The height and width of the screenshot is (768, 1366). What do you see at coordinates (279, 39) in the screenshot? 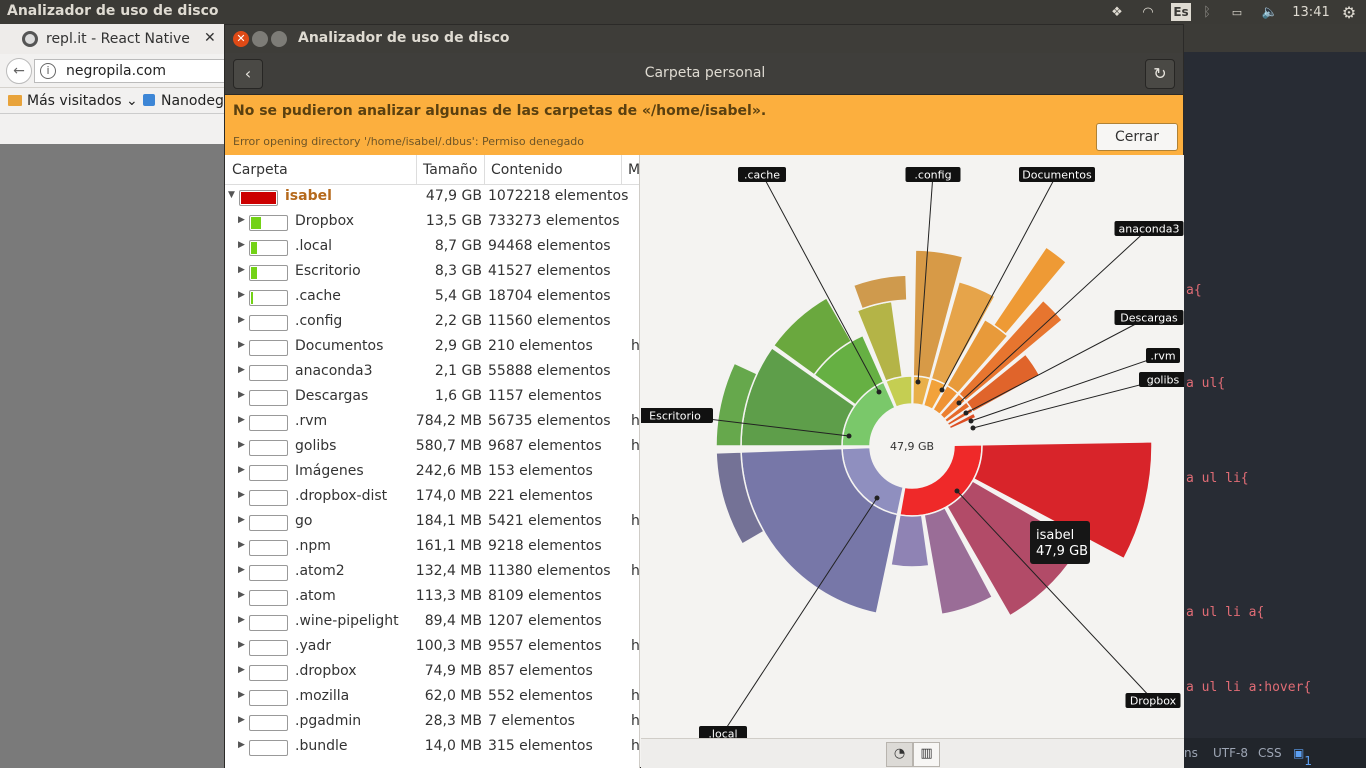
I see `maximize-window-button` at bounding box center [279, 39].